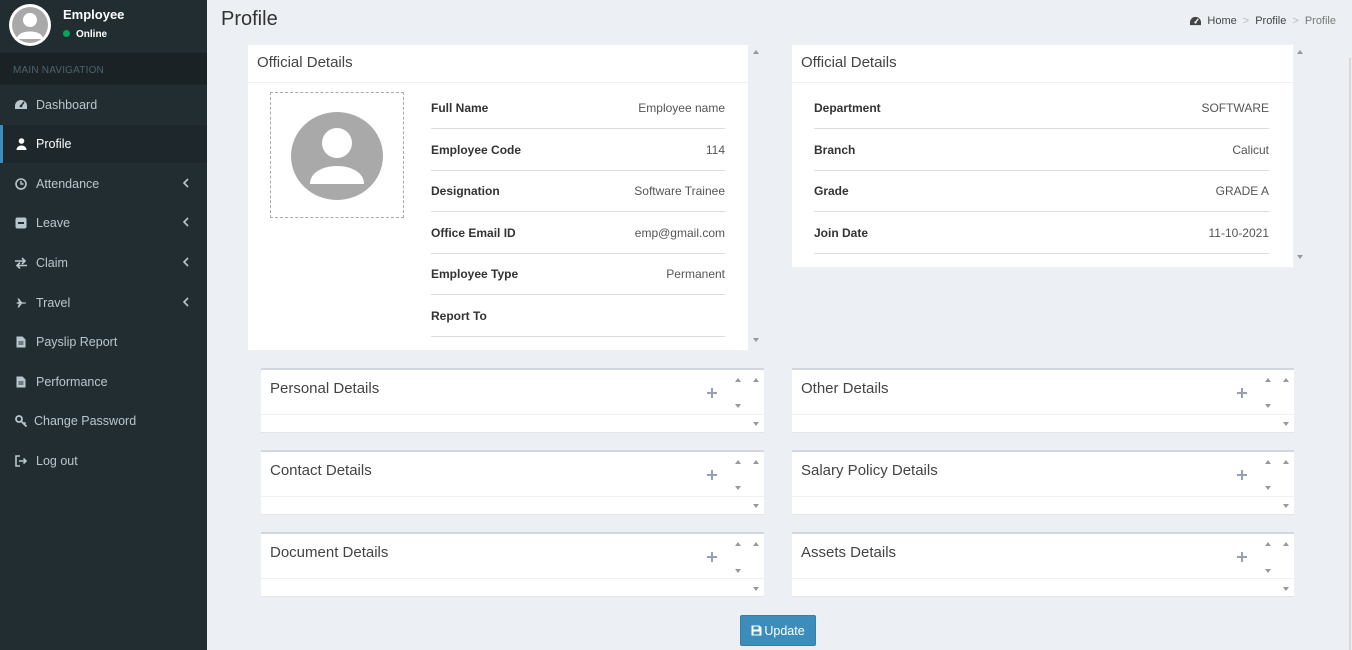  I want to click on sidebar-item-label: Travel, so click(53, 303).